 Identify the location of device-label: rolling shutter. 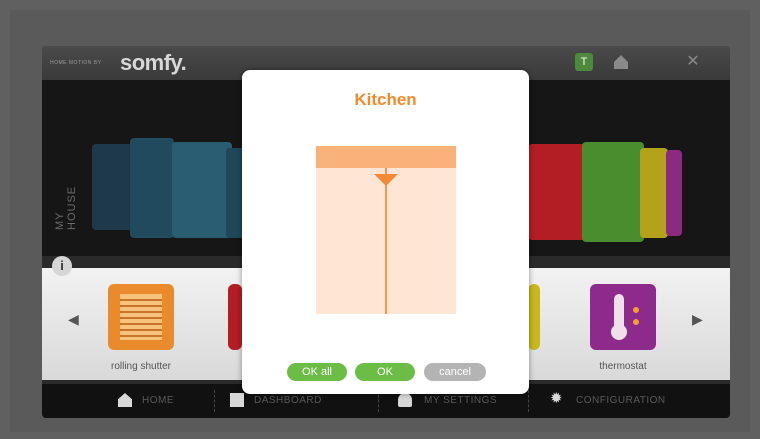
(141, 366).